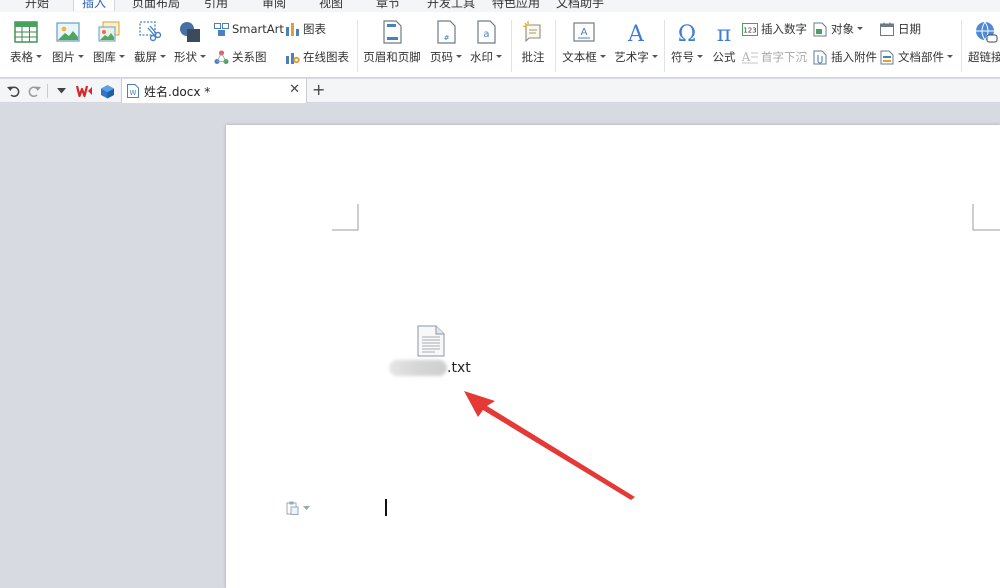  What do you see at coordinates (430, 353) in the screenshot?
I see `embedded-file-object: .txt` at bounding box center [430, 353].